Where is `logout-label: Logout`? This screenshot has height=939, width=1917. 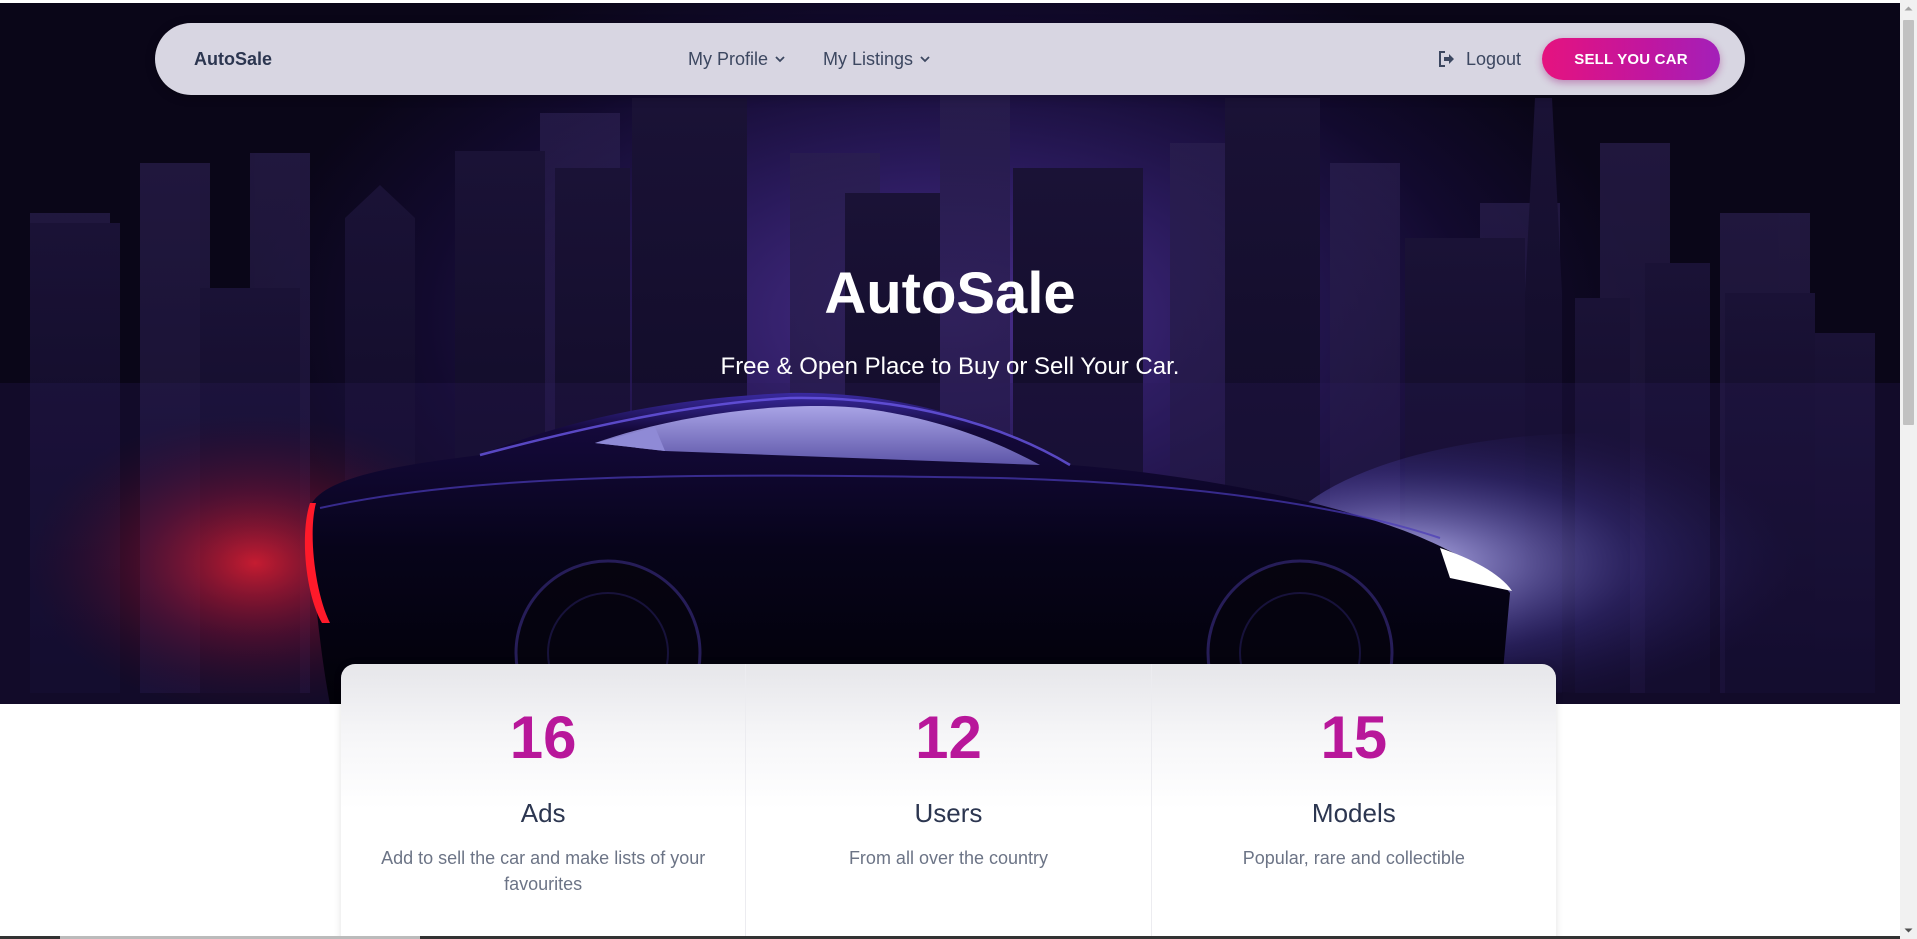
logout-label: Logout is located at coordinates (1494, 59).